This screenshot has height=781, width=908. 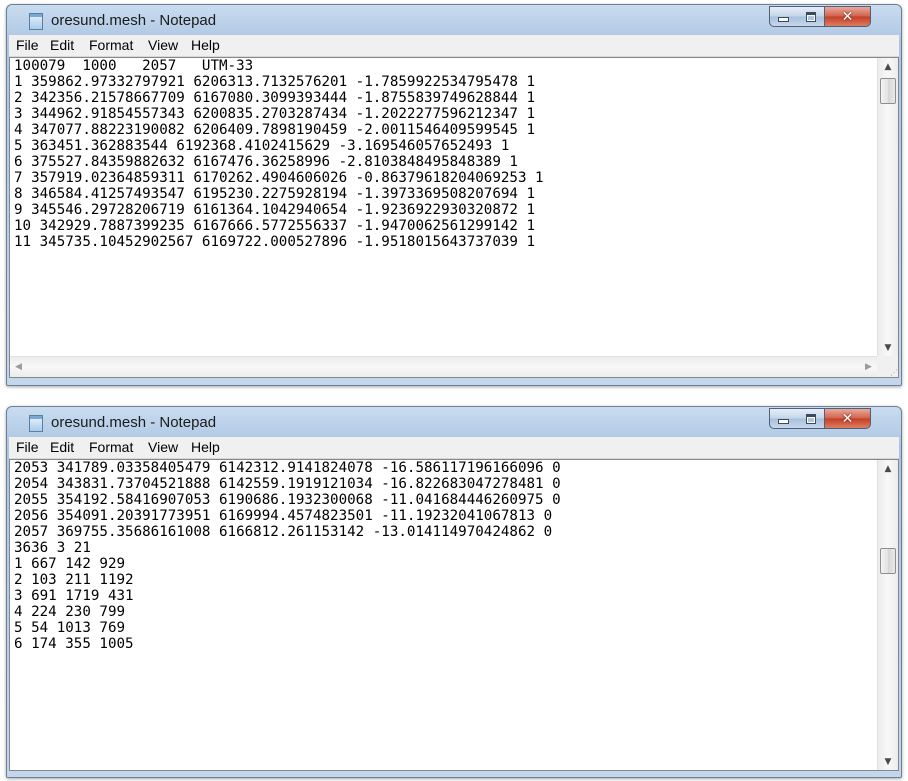 I want to click on text-line: 100079 1000 2057 UTM-33, so click(x=134, y=66).